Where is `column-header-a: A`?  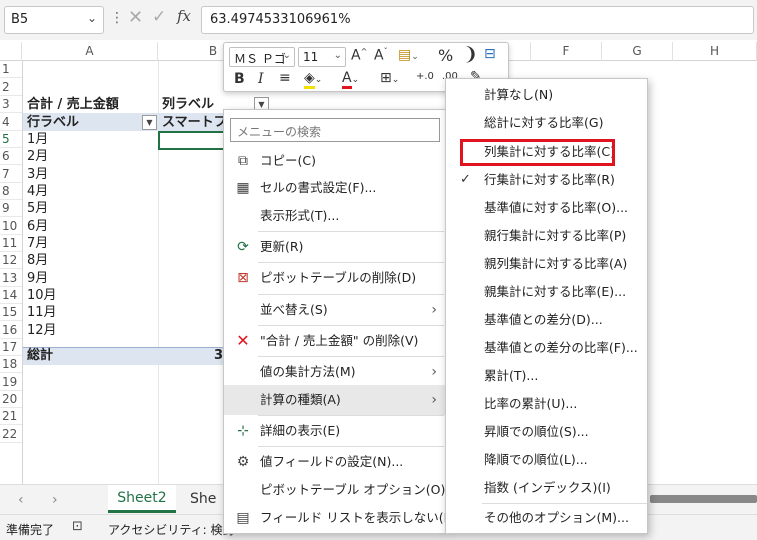
column-header-a: A is located at coordinates (90, 51).